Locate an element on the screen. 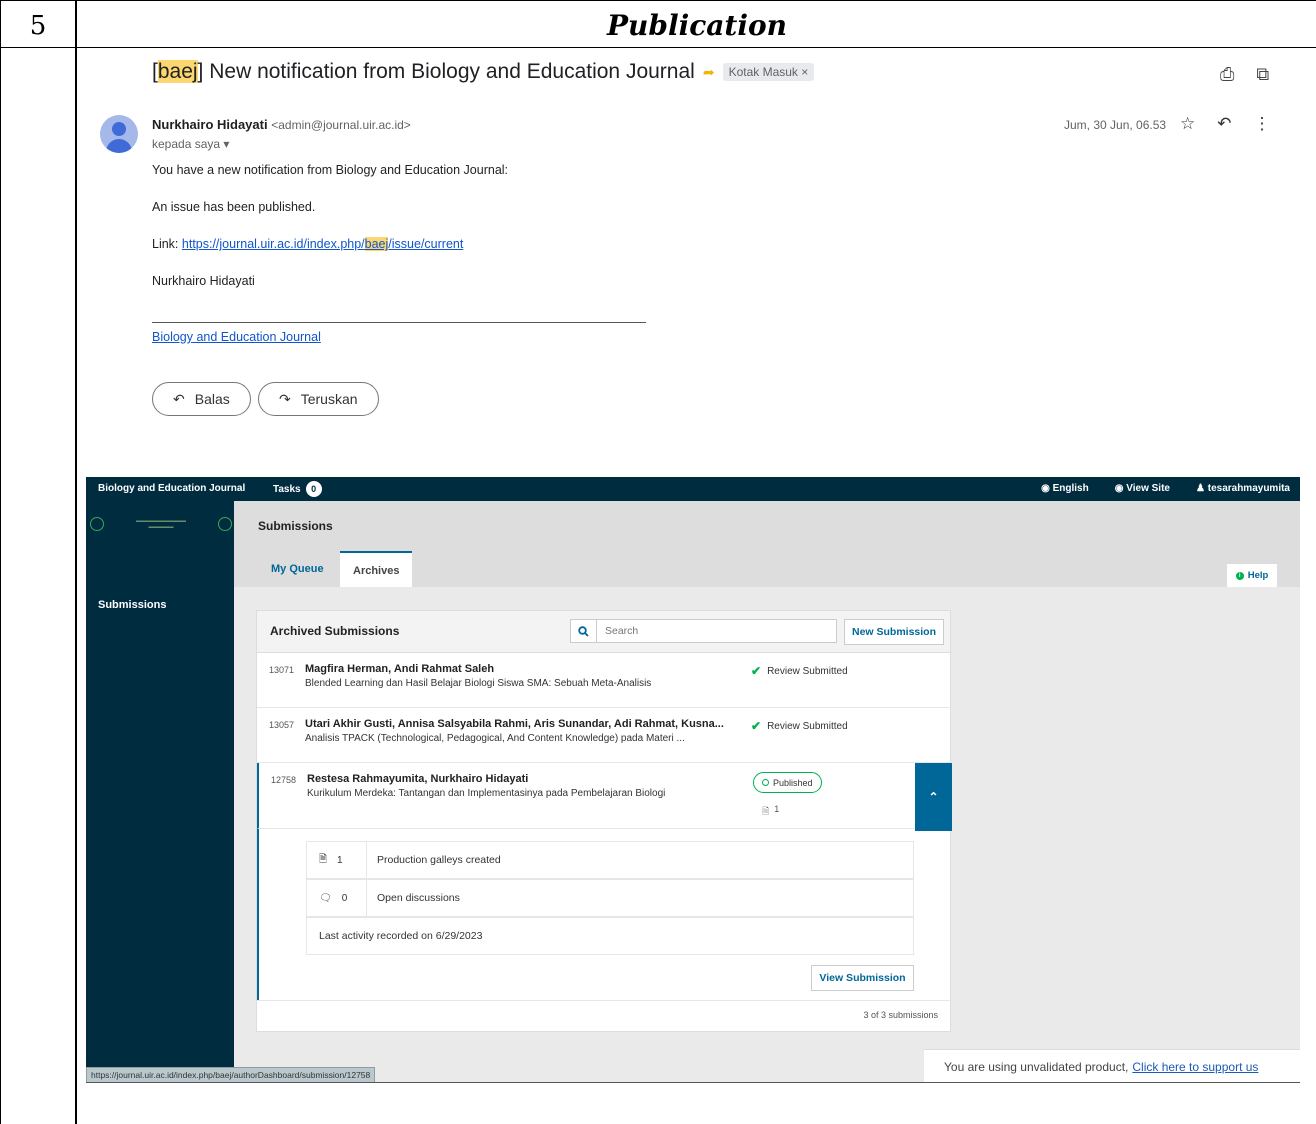 Image resolution: width=1316 pixels, height=1124 pixels. search-icon is located at coordinates (584, 631).